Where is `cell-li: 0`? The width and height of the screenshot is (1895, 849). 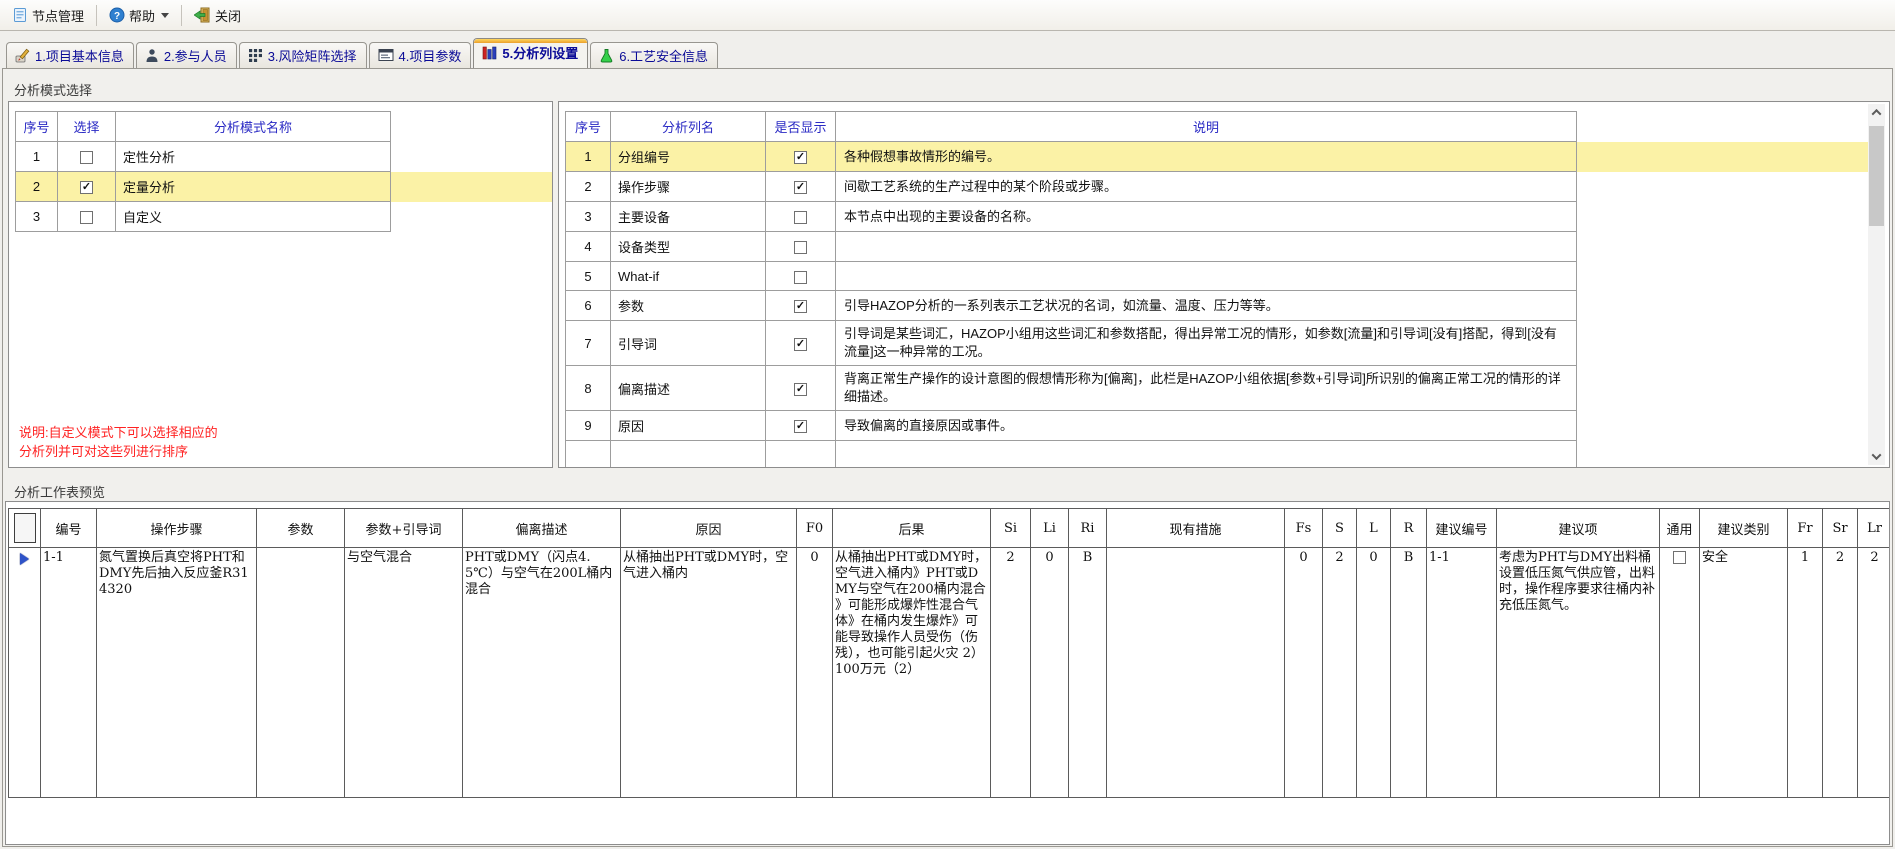
cell-li: 0 is located at coordinates (1049, 672).